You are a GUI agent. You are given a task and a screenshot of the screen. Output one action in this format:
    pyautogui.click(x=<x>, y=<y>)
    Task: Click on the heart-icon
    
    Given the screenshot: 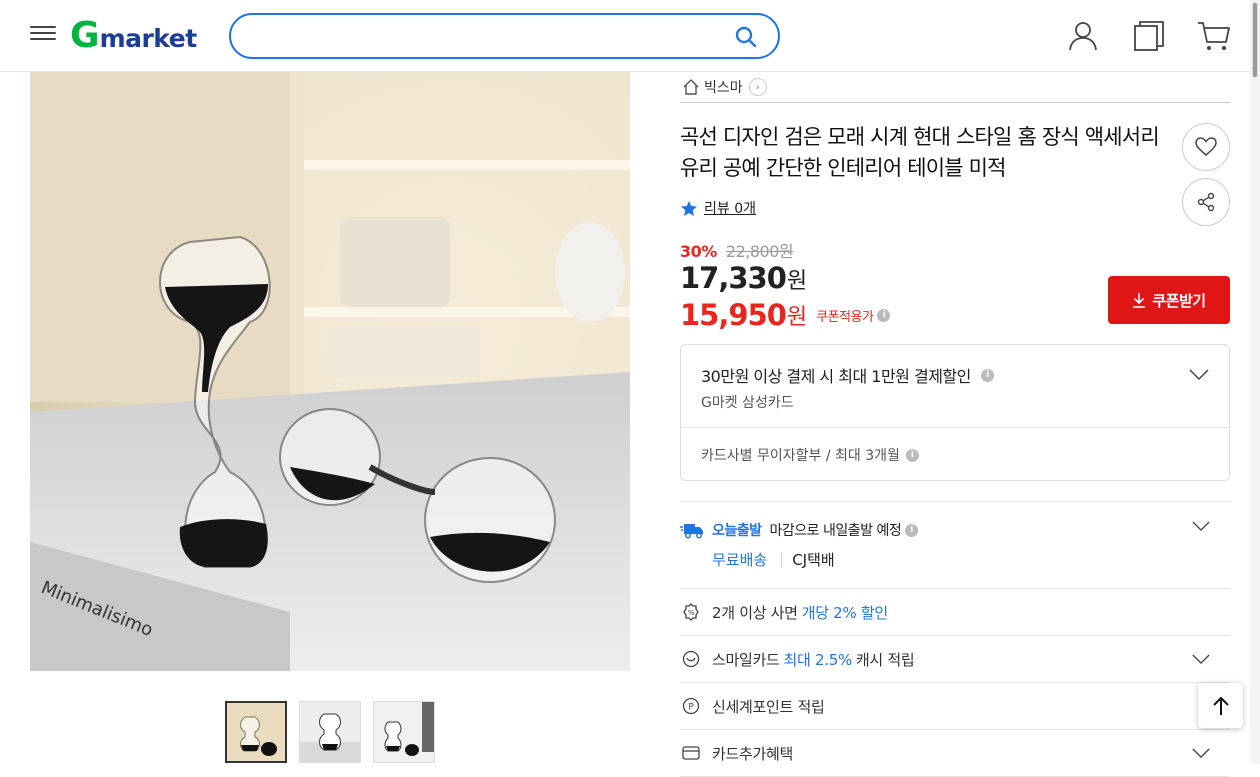 What is the action you would take?
    pyautogui.click(x=1206, y=146)
    